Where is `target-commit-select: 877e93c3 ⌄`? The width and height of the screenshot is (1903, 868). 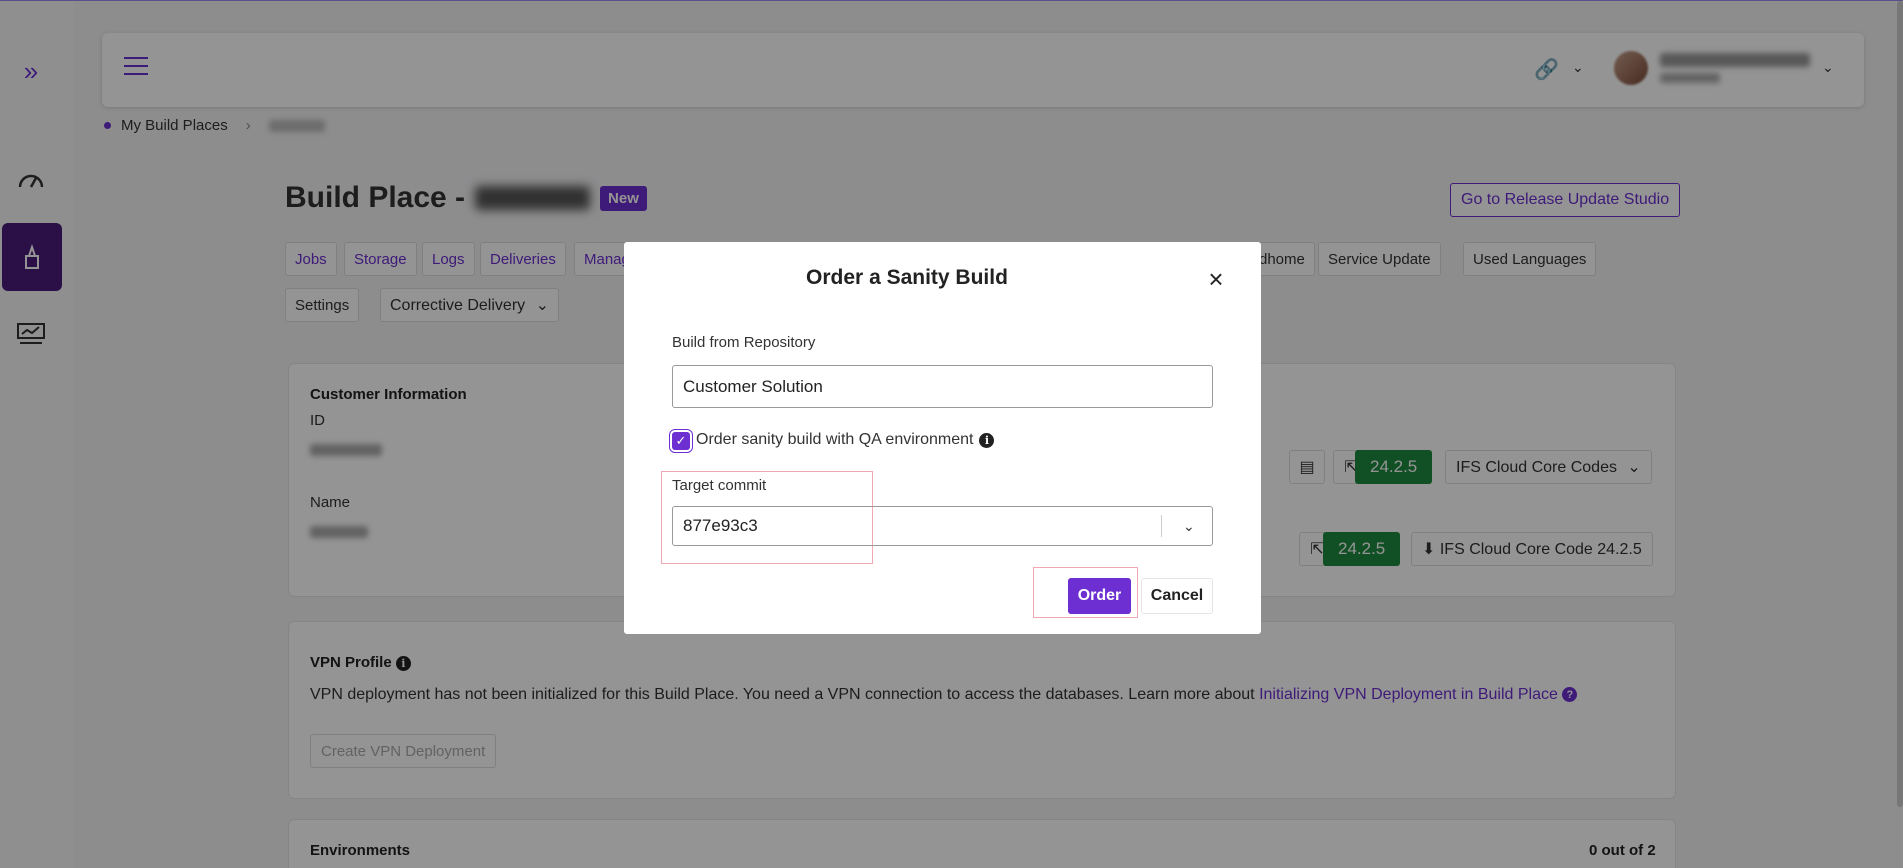
target-commit-select: 877e93c3 ⌄ is located at coordinates (942, 526).